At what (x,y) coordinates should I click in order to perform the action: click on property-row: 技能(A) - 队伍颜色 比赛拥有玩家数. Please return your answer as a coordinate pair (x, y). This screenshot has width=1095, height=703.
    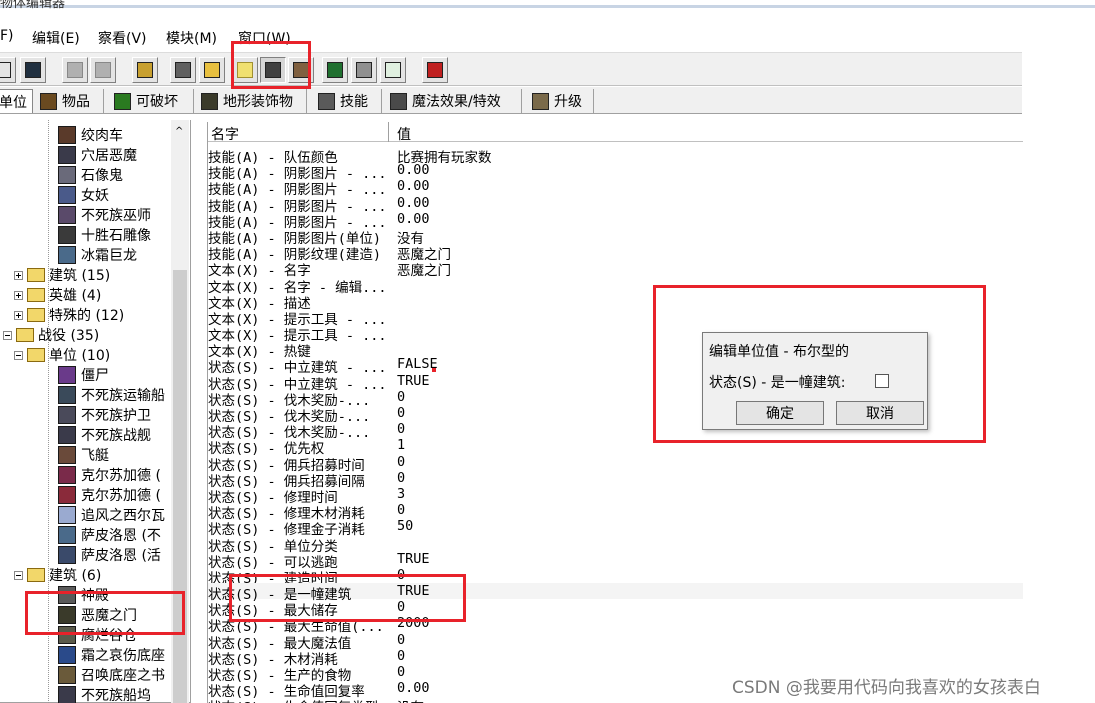
    Looking at the image, I should click on (615, 156).